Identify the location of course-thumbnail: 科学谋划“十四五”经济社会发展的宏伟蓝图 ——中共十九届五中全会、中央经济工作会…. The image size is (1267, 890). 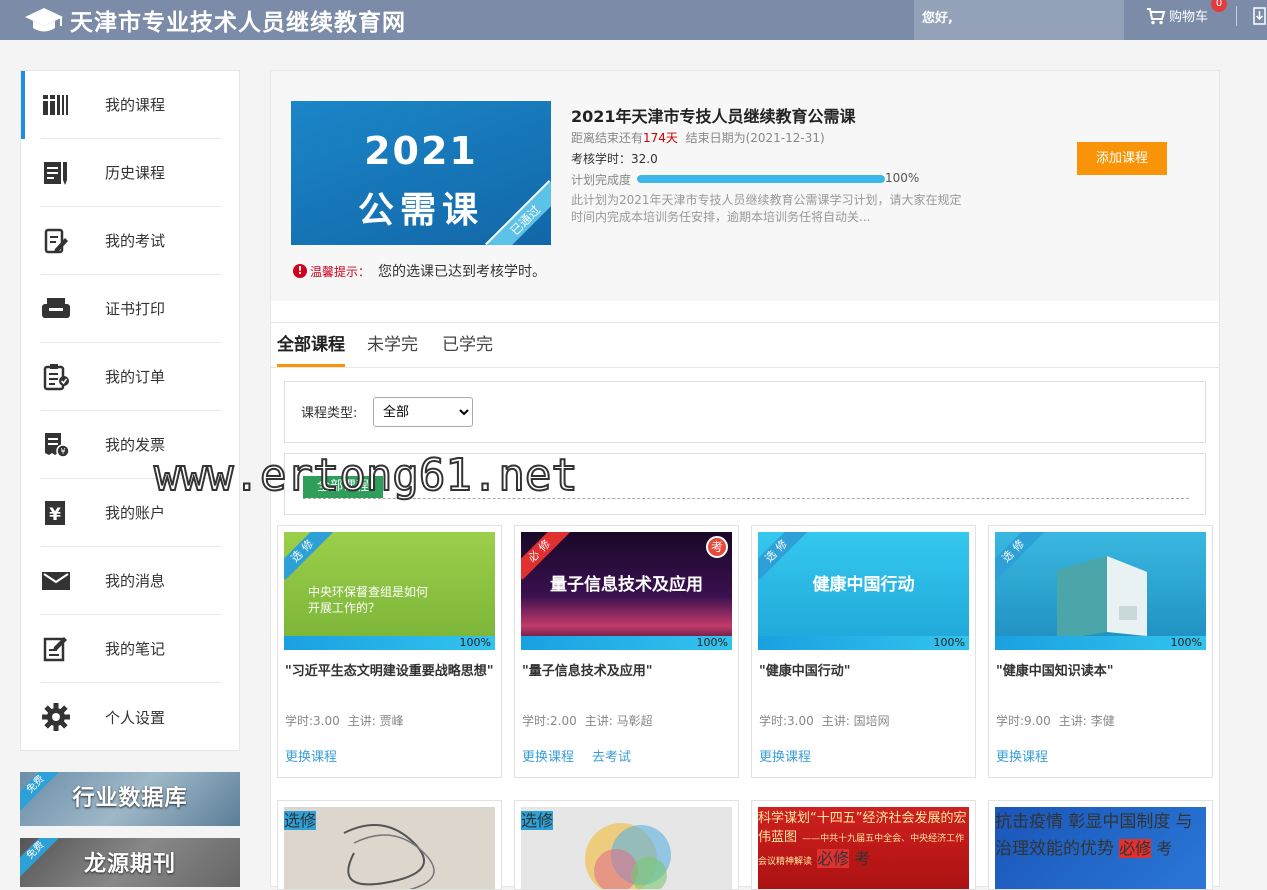
(863, 848).